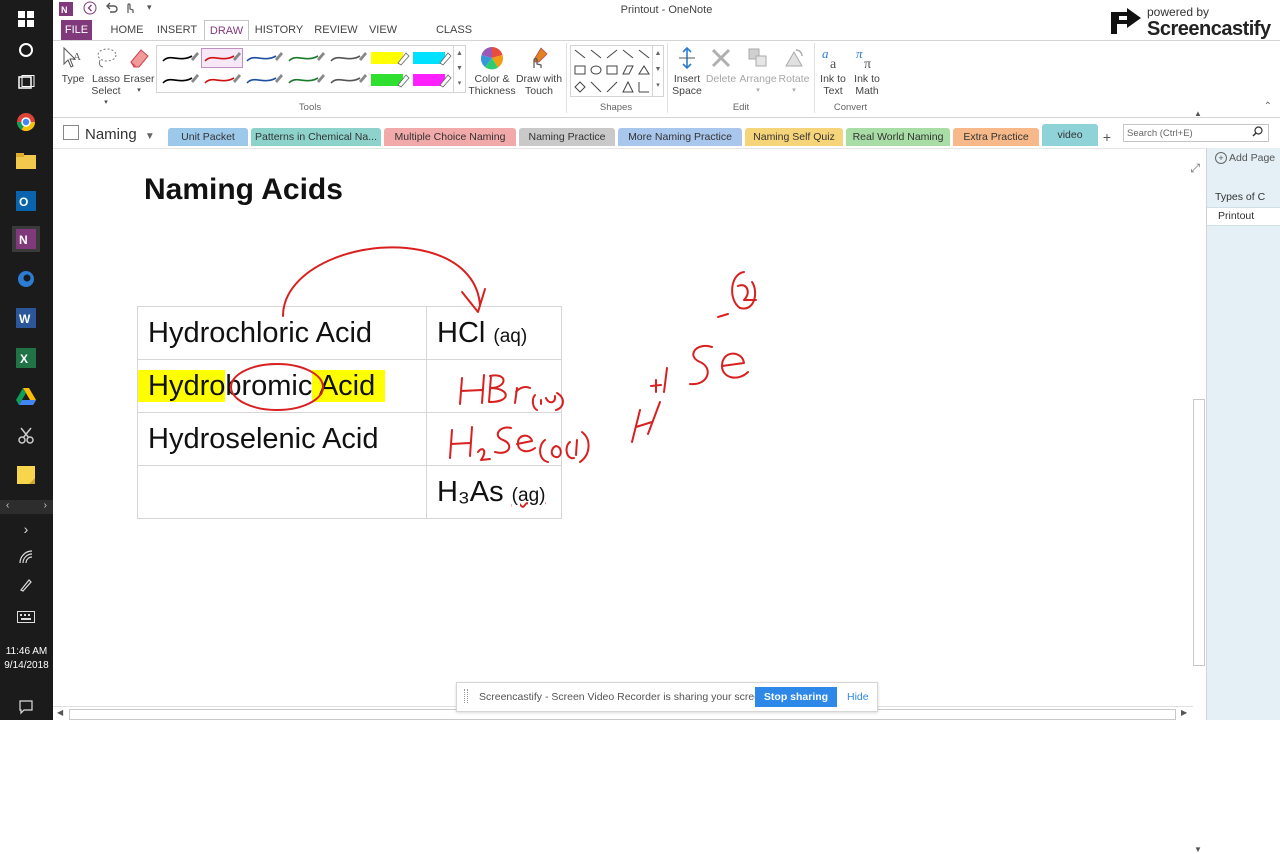 This screenshot has height=854, width=1280. I want to click on tab-insert: INSERT, so click(177, 30).